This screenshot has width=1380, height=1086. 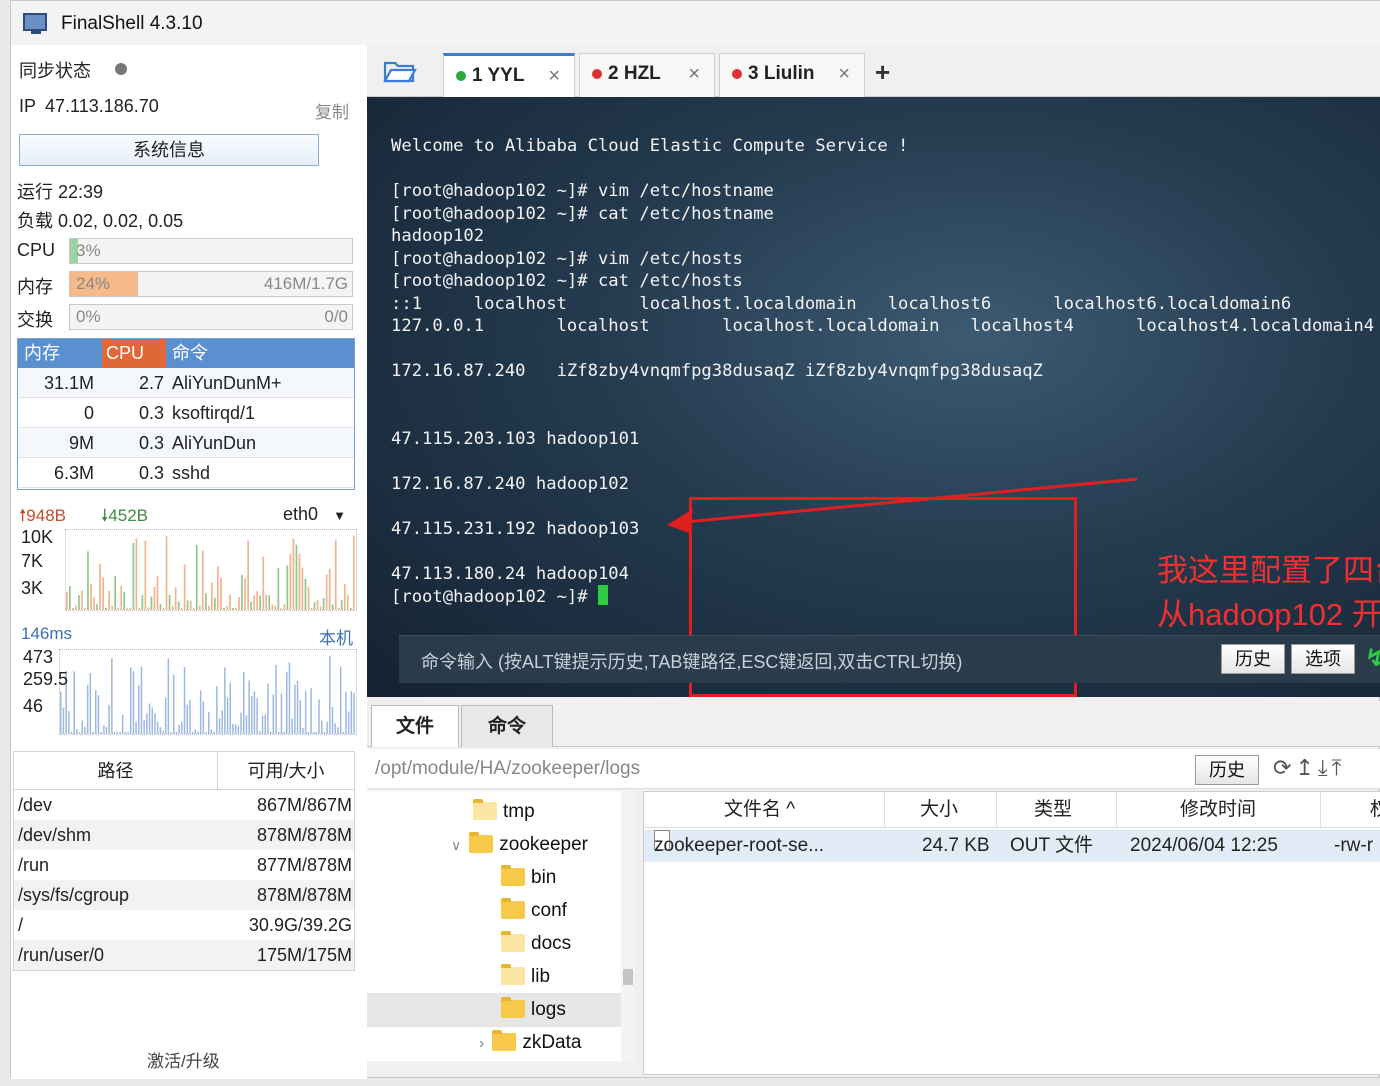 I want to click on up-dir-icon: ↥, so click(x=1306, y=767).